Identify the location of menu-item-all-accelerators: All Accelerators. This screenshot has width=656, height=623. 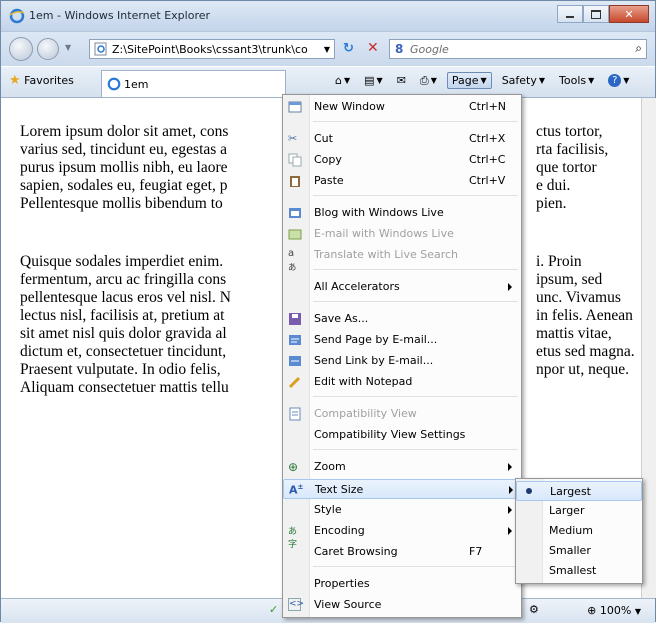
(402, 287).